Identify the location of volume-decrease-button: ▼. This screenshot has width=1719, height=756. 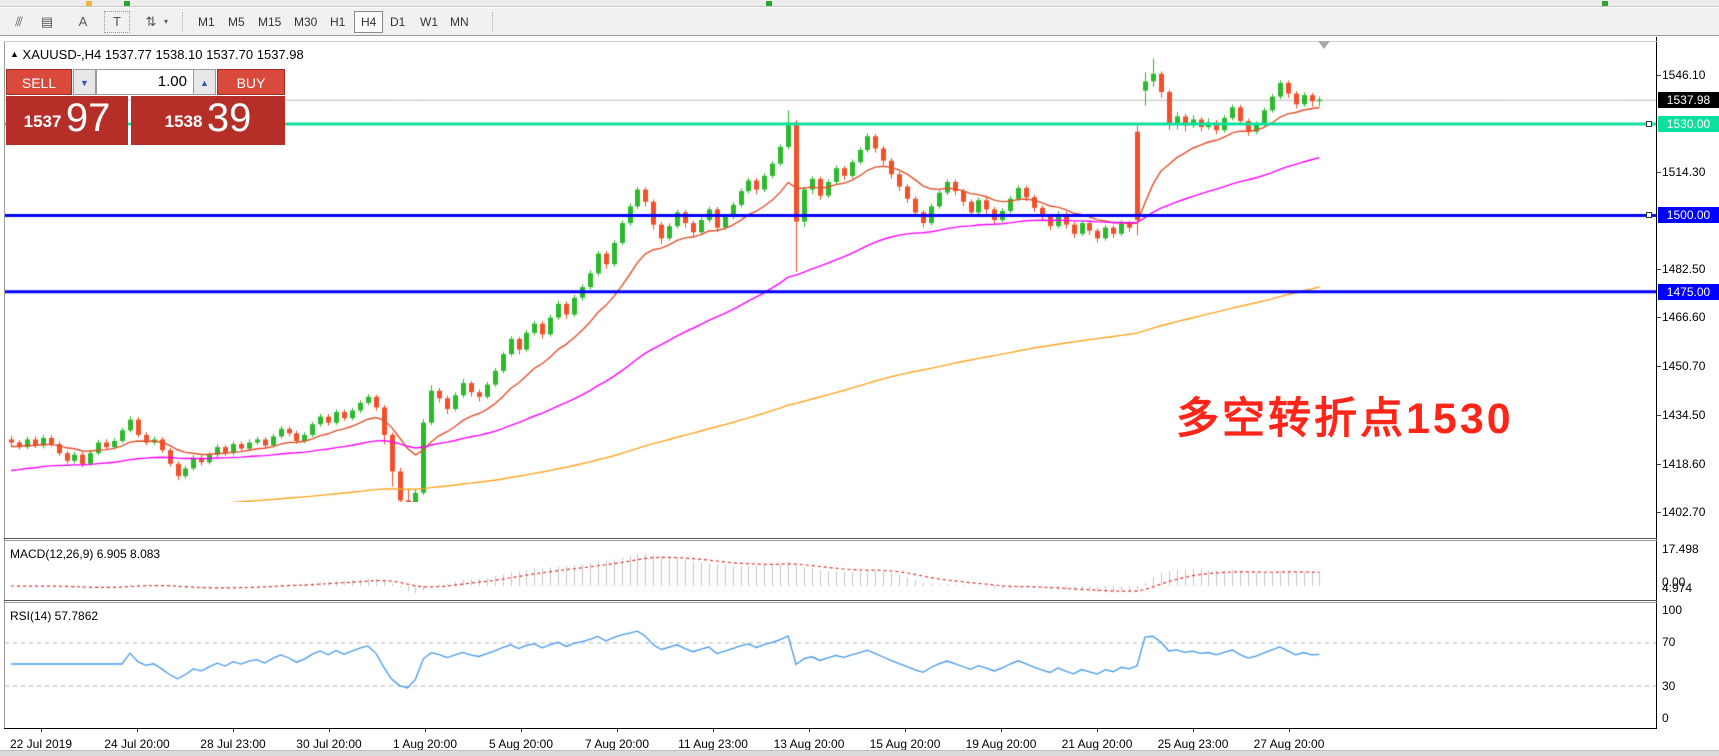
(84, 82).